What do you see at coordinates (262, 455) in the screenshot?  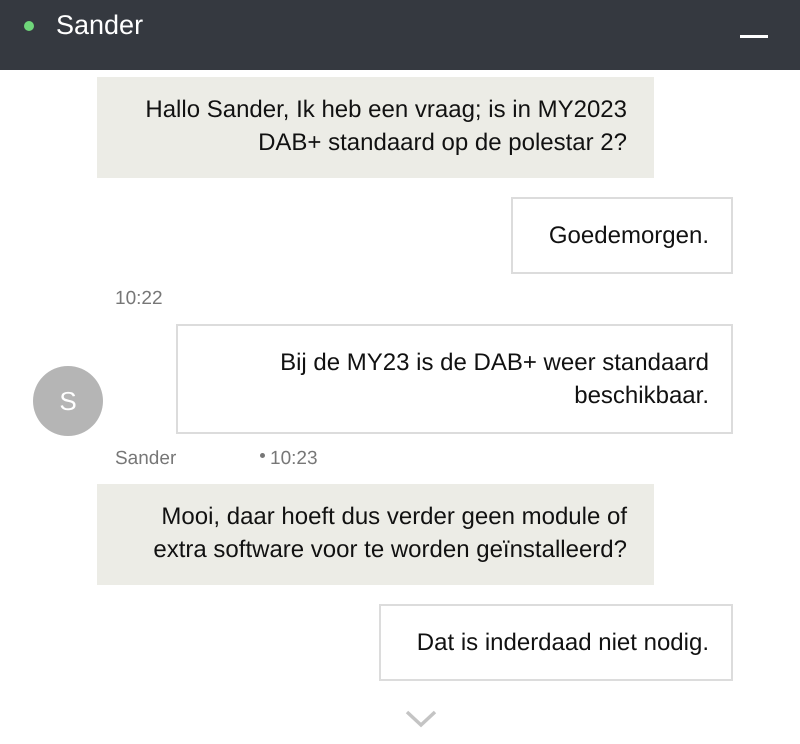 I see `separator-dot` at bounding box center [262, 455].